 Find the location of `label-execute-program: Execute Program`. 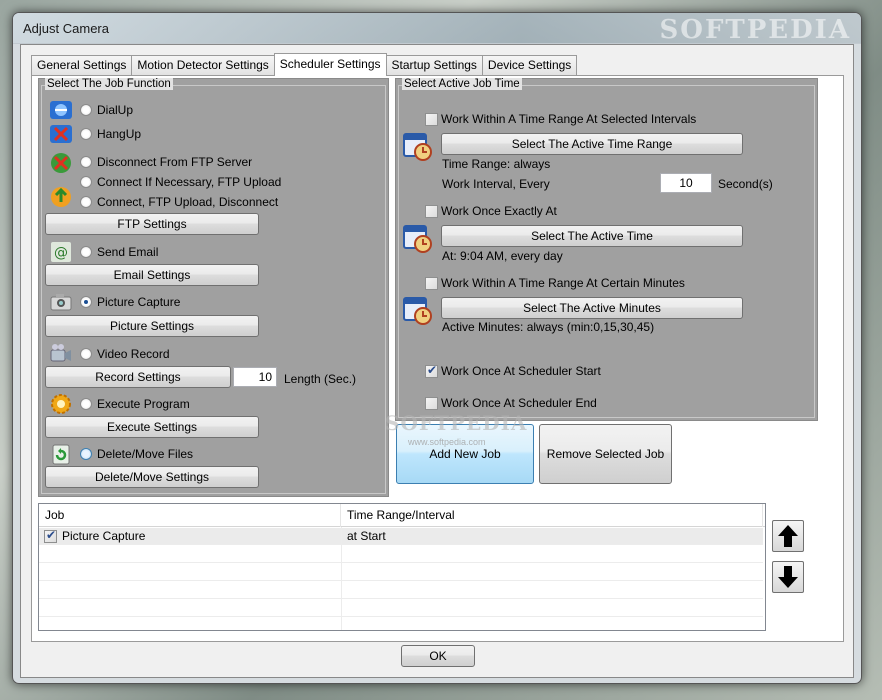

label-execute-program: Execute Program is located at coordinates (143, 404).